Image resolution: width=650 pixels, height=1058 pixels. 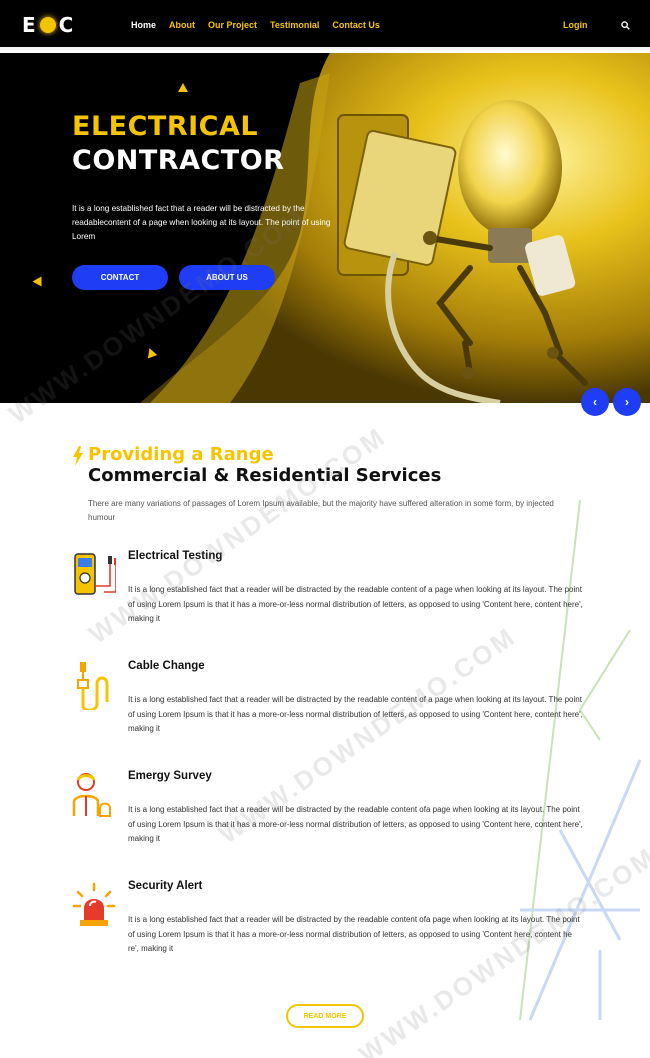 I want to click on bulb-icon, so click(x=47, y=25).